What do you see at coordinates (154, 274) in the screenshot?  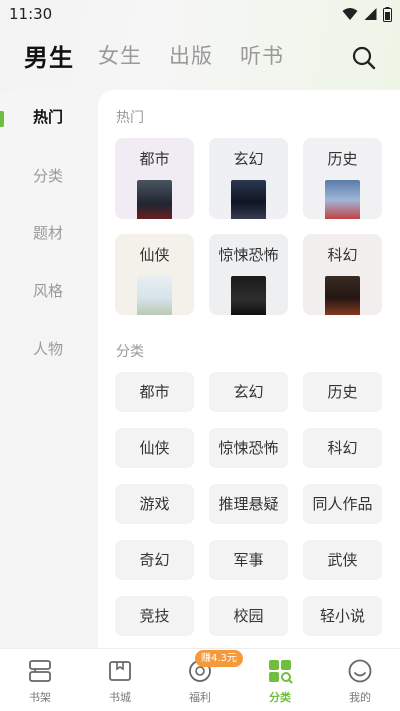 I see `hot-card-xianxia: 仙侠` at bounding box center [154, 274].